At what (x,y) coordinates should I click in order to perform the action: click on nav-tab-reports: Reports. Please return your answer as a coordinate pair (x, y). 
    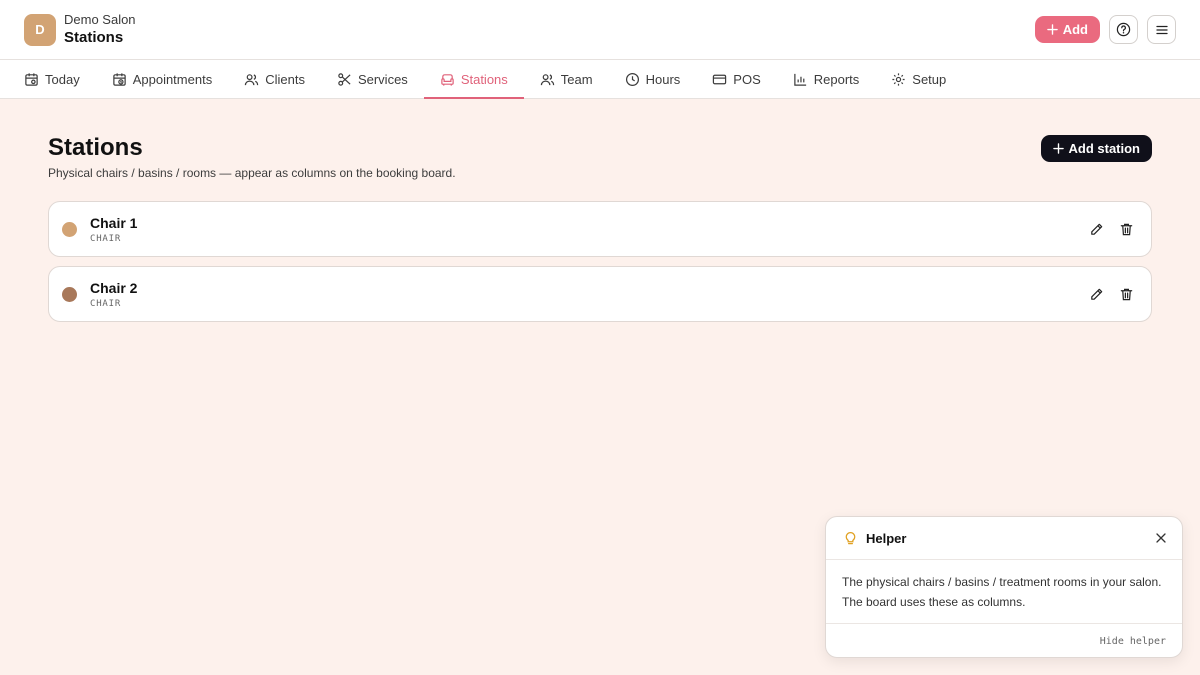
    Looking at the image, I should click on (826, 79).